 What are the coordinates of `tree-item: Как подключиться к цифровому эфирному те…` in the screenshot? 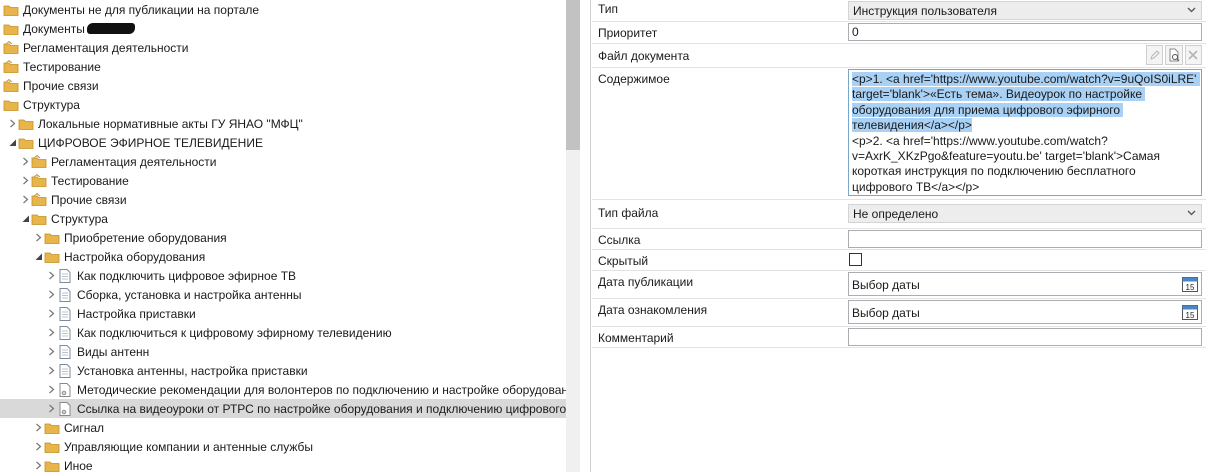 It's located at (283, 332).